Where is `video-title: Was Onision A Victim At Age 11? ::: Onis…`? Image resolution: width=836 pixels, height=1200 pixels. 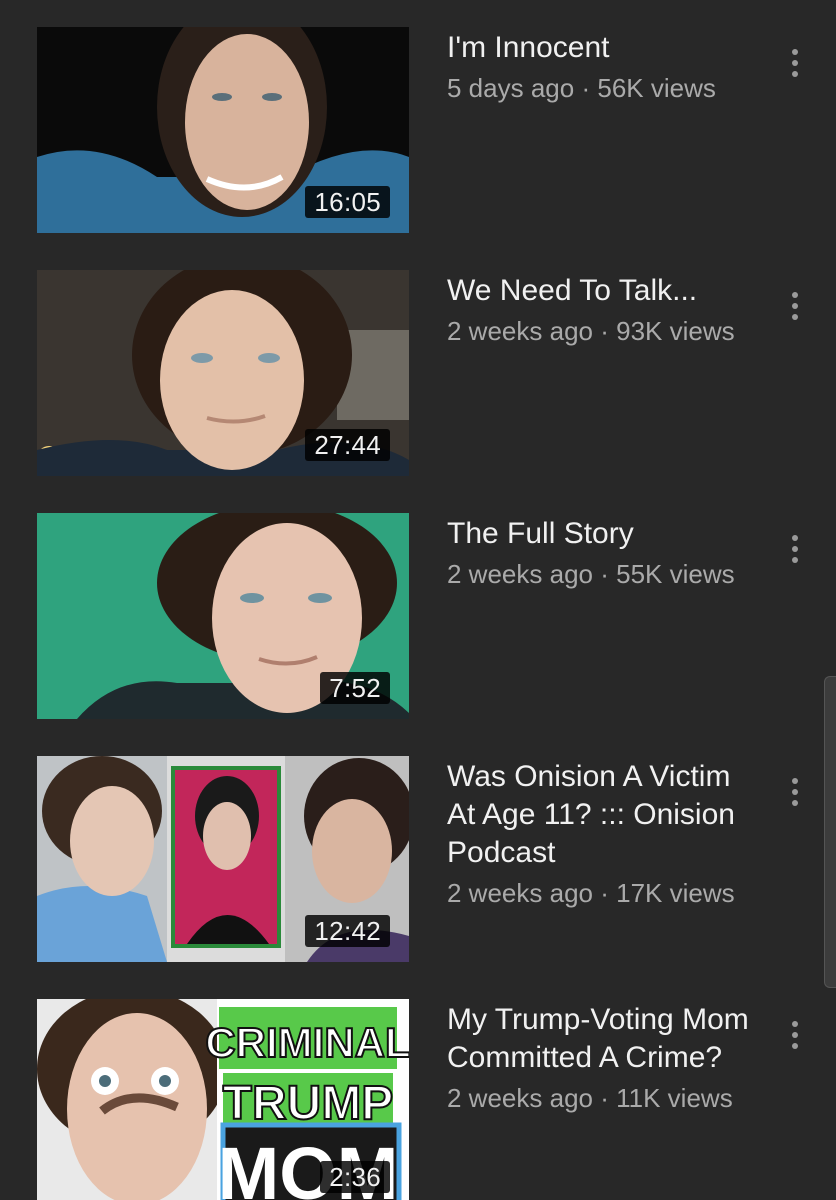
video-title: Was Onision A Victim At Age 11? ::: Onis… is located at coordinates (603, 815).